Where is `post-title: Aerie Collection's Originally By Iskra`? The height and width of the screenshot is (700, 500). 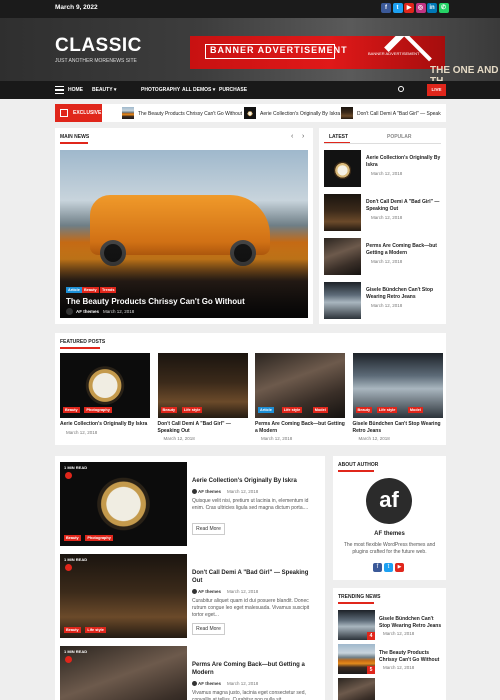
post-title: Aerie Collection's Originally By Iskra is located at coordinates (256, 481).